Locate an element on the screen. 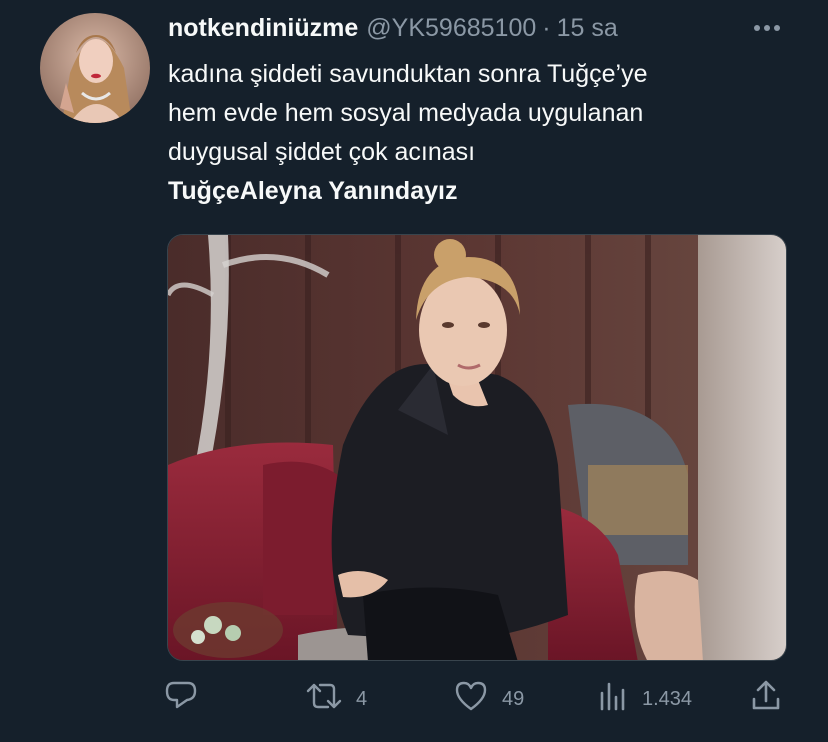  more-options-icon is located at coordinates (767, 28).